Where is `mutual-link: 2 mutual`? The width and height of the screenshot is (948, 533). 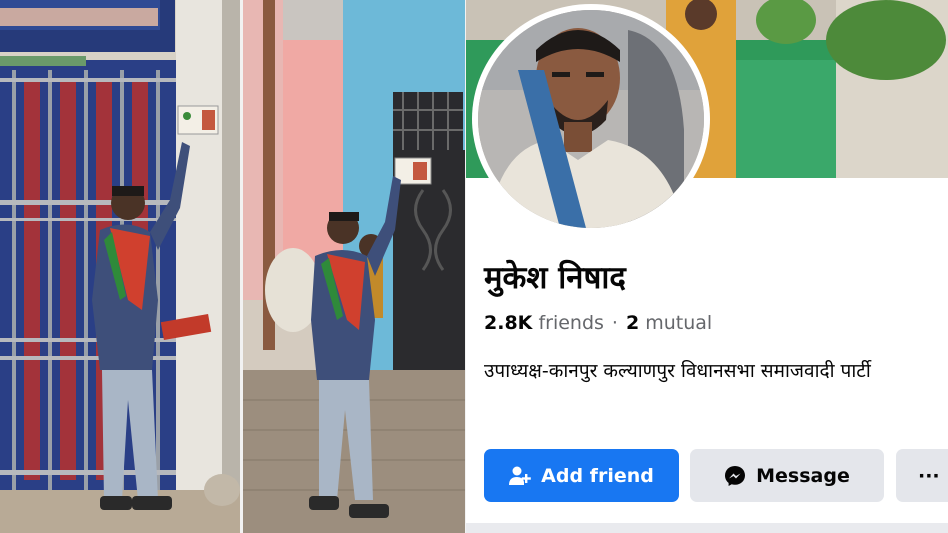 mutual-link: 2 mutual is located at coordinates (669, 323).